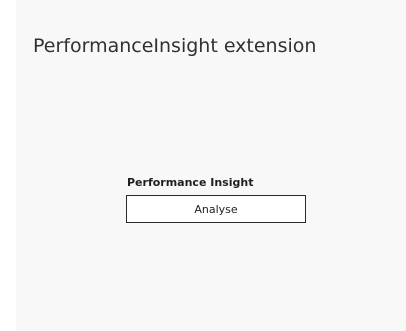 The width and height of the screenshot is (406, 331). I want to click on performance-insight-label: Performance Insight, so click(190, 182).